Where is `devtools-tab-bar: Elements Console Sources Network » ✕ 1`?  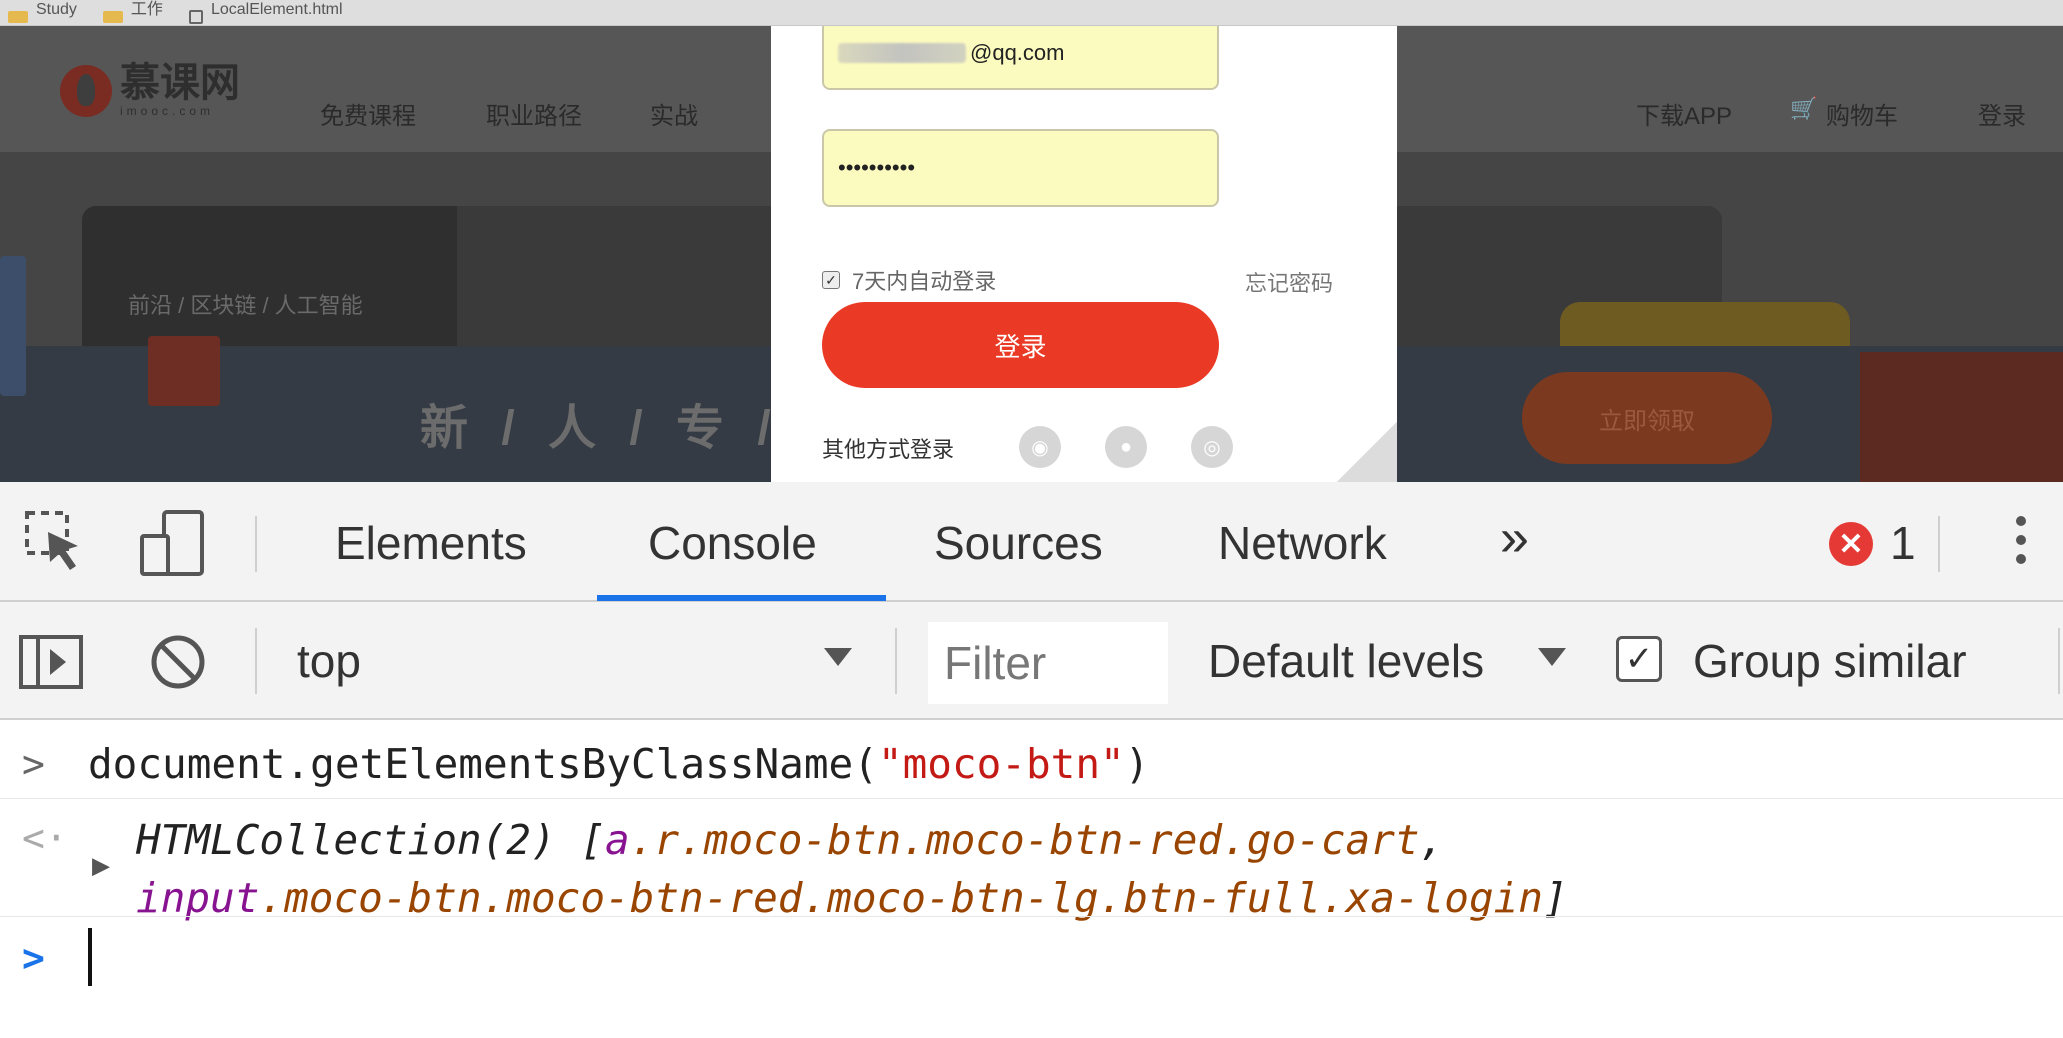 devtools-tab-bar: Elements Console Sources Network » ✕ 1 is located at coordinates (1031, 542).